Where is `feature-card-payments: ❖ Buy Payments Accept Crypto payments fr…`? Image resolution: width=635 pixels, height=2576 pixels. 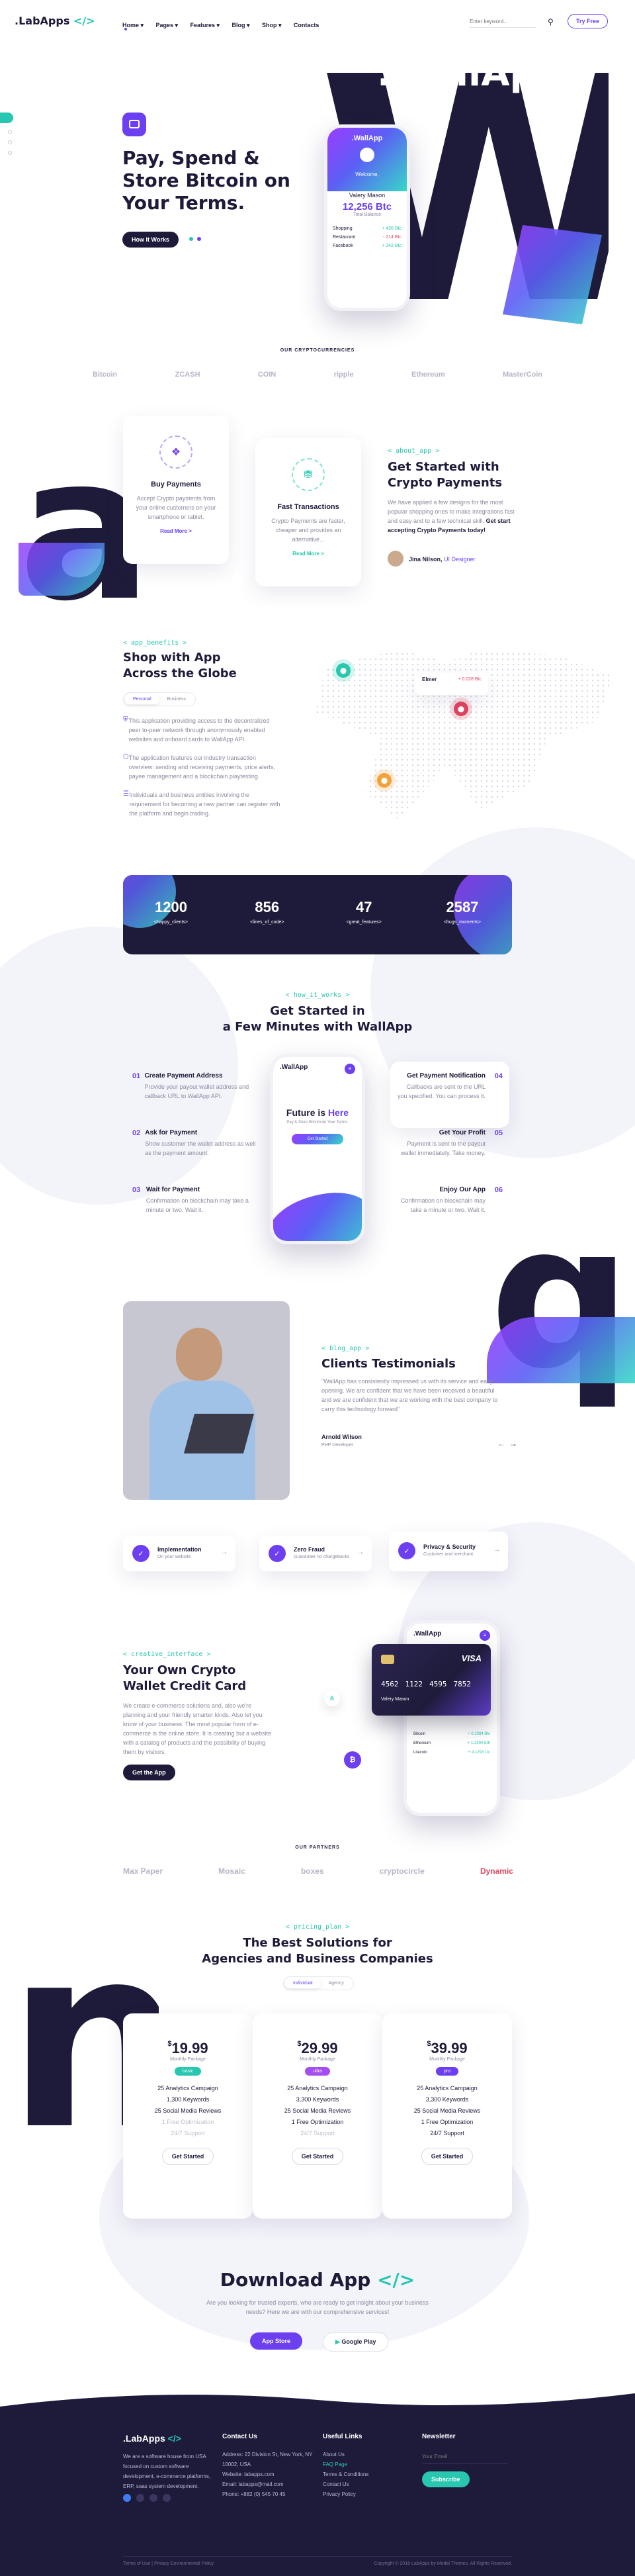 feature-card-payments: ❖ Buy Payments Accept Crypto payments fr… is located at coordinates (176, 490).